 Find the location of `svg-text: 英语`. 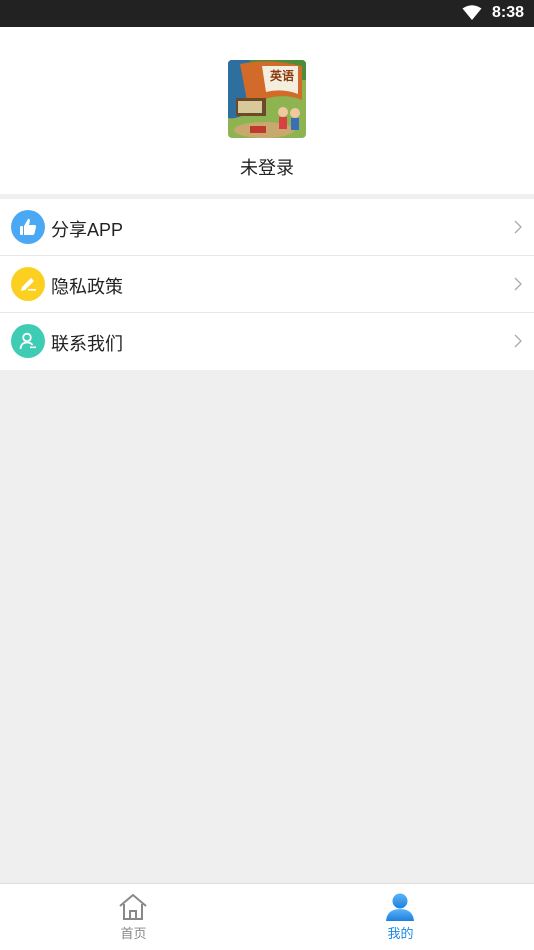

svg-text: 英语 is located at coordinates (282, 75).